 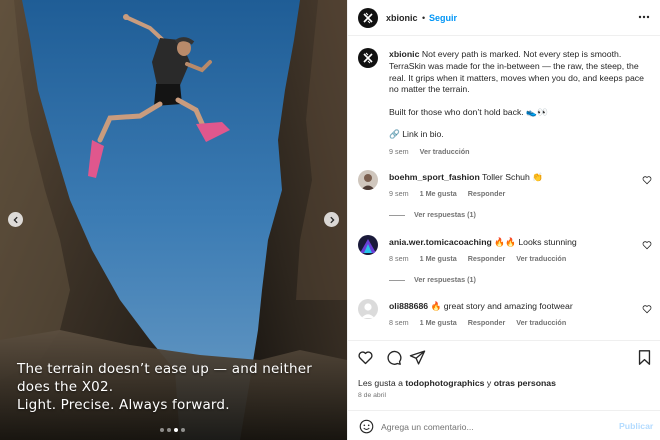 What do you see at coordinates (513, 177) in the screenshot?
I see `comment-body: Toller Schuh 👏` at bounding box center [513, 177].